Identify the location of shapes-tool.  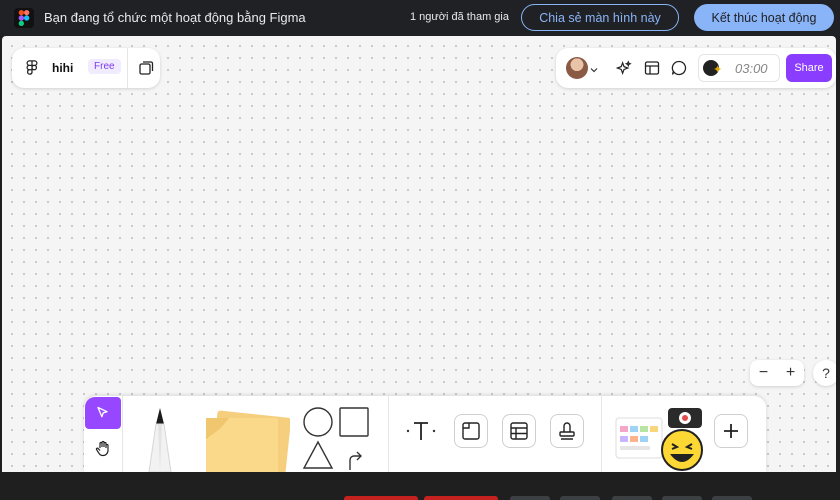
(335, 438).